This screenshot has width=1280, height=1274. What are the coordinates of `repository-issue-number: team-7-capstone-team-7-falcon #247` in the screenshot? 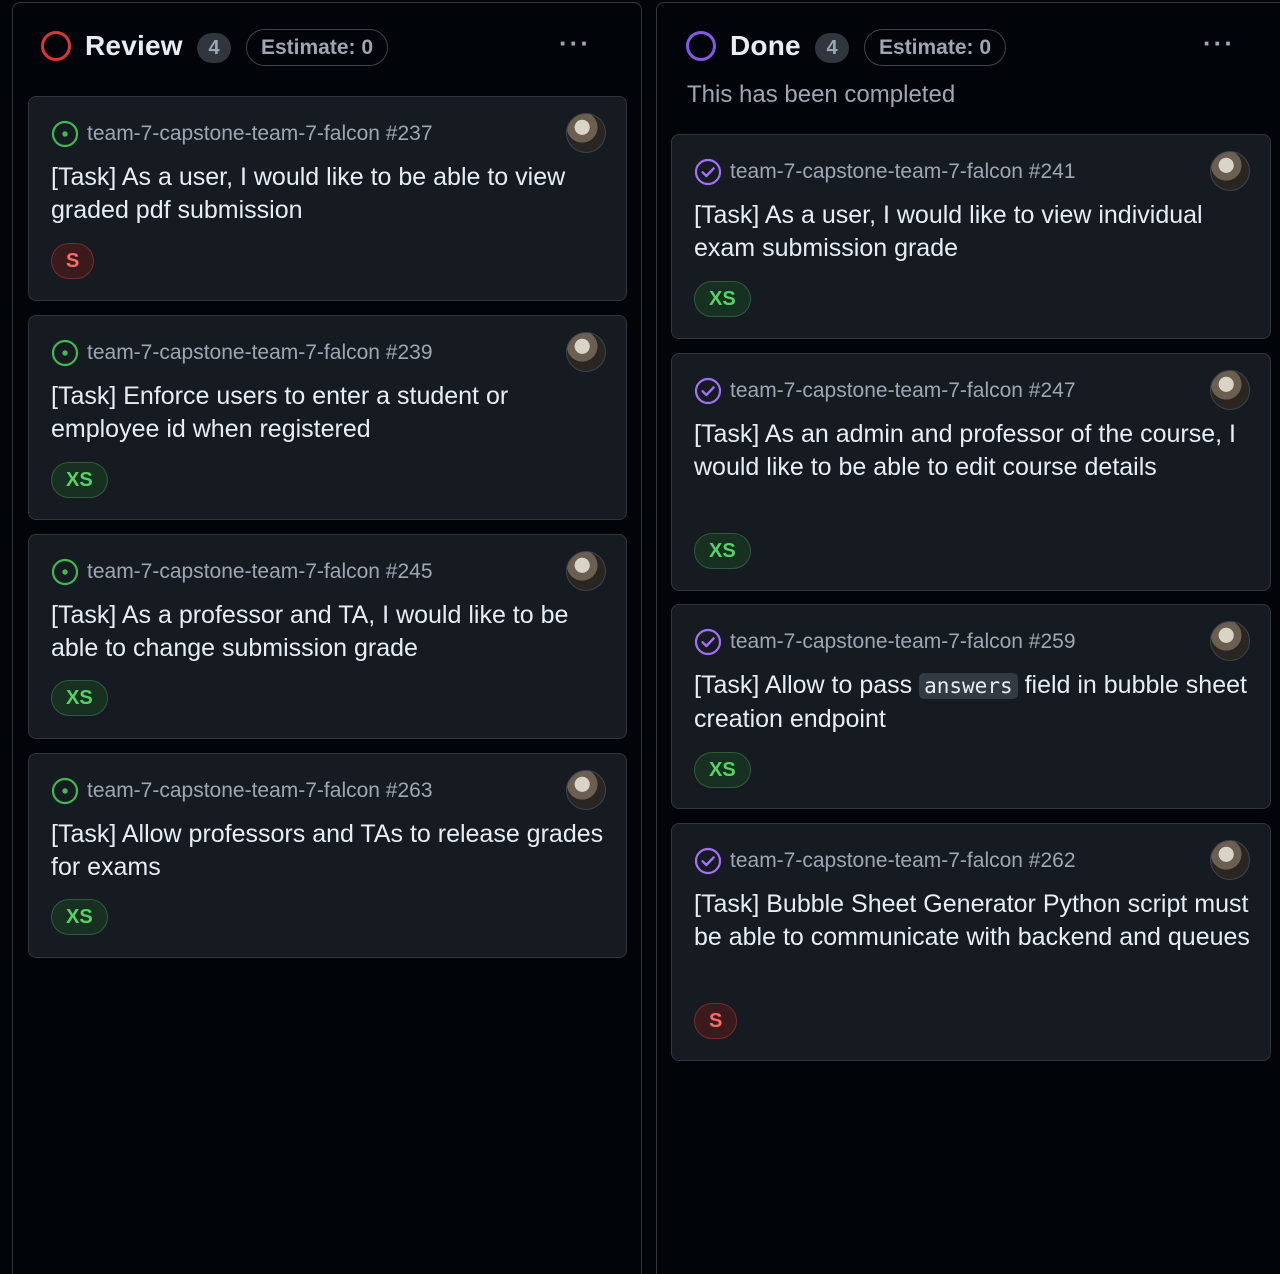 It's located at (903, 390).